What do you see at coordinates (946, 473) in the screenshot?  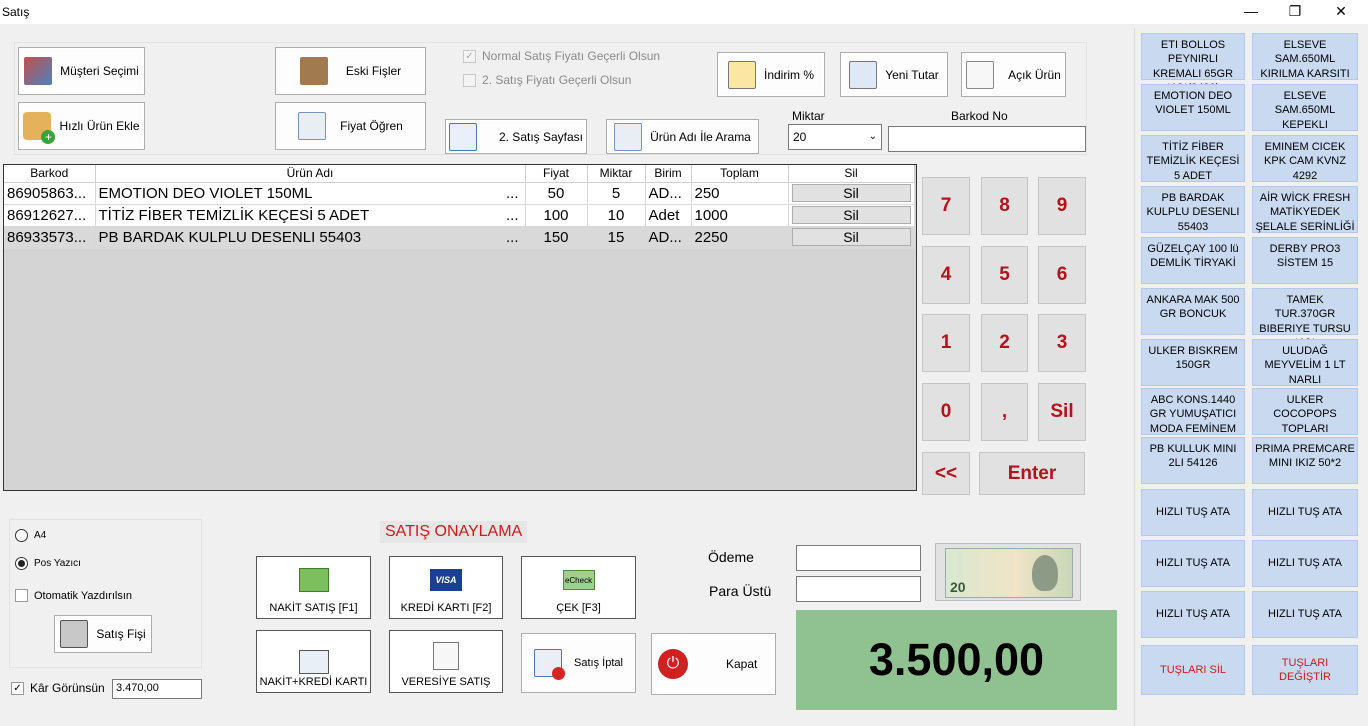 I see `numpad-back: <<` at bounding box center [946, 473].